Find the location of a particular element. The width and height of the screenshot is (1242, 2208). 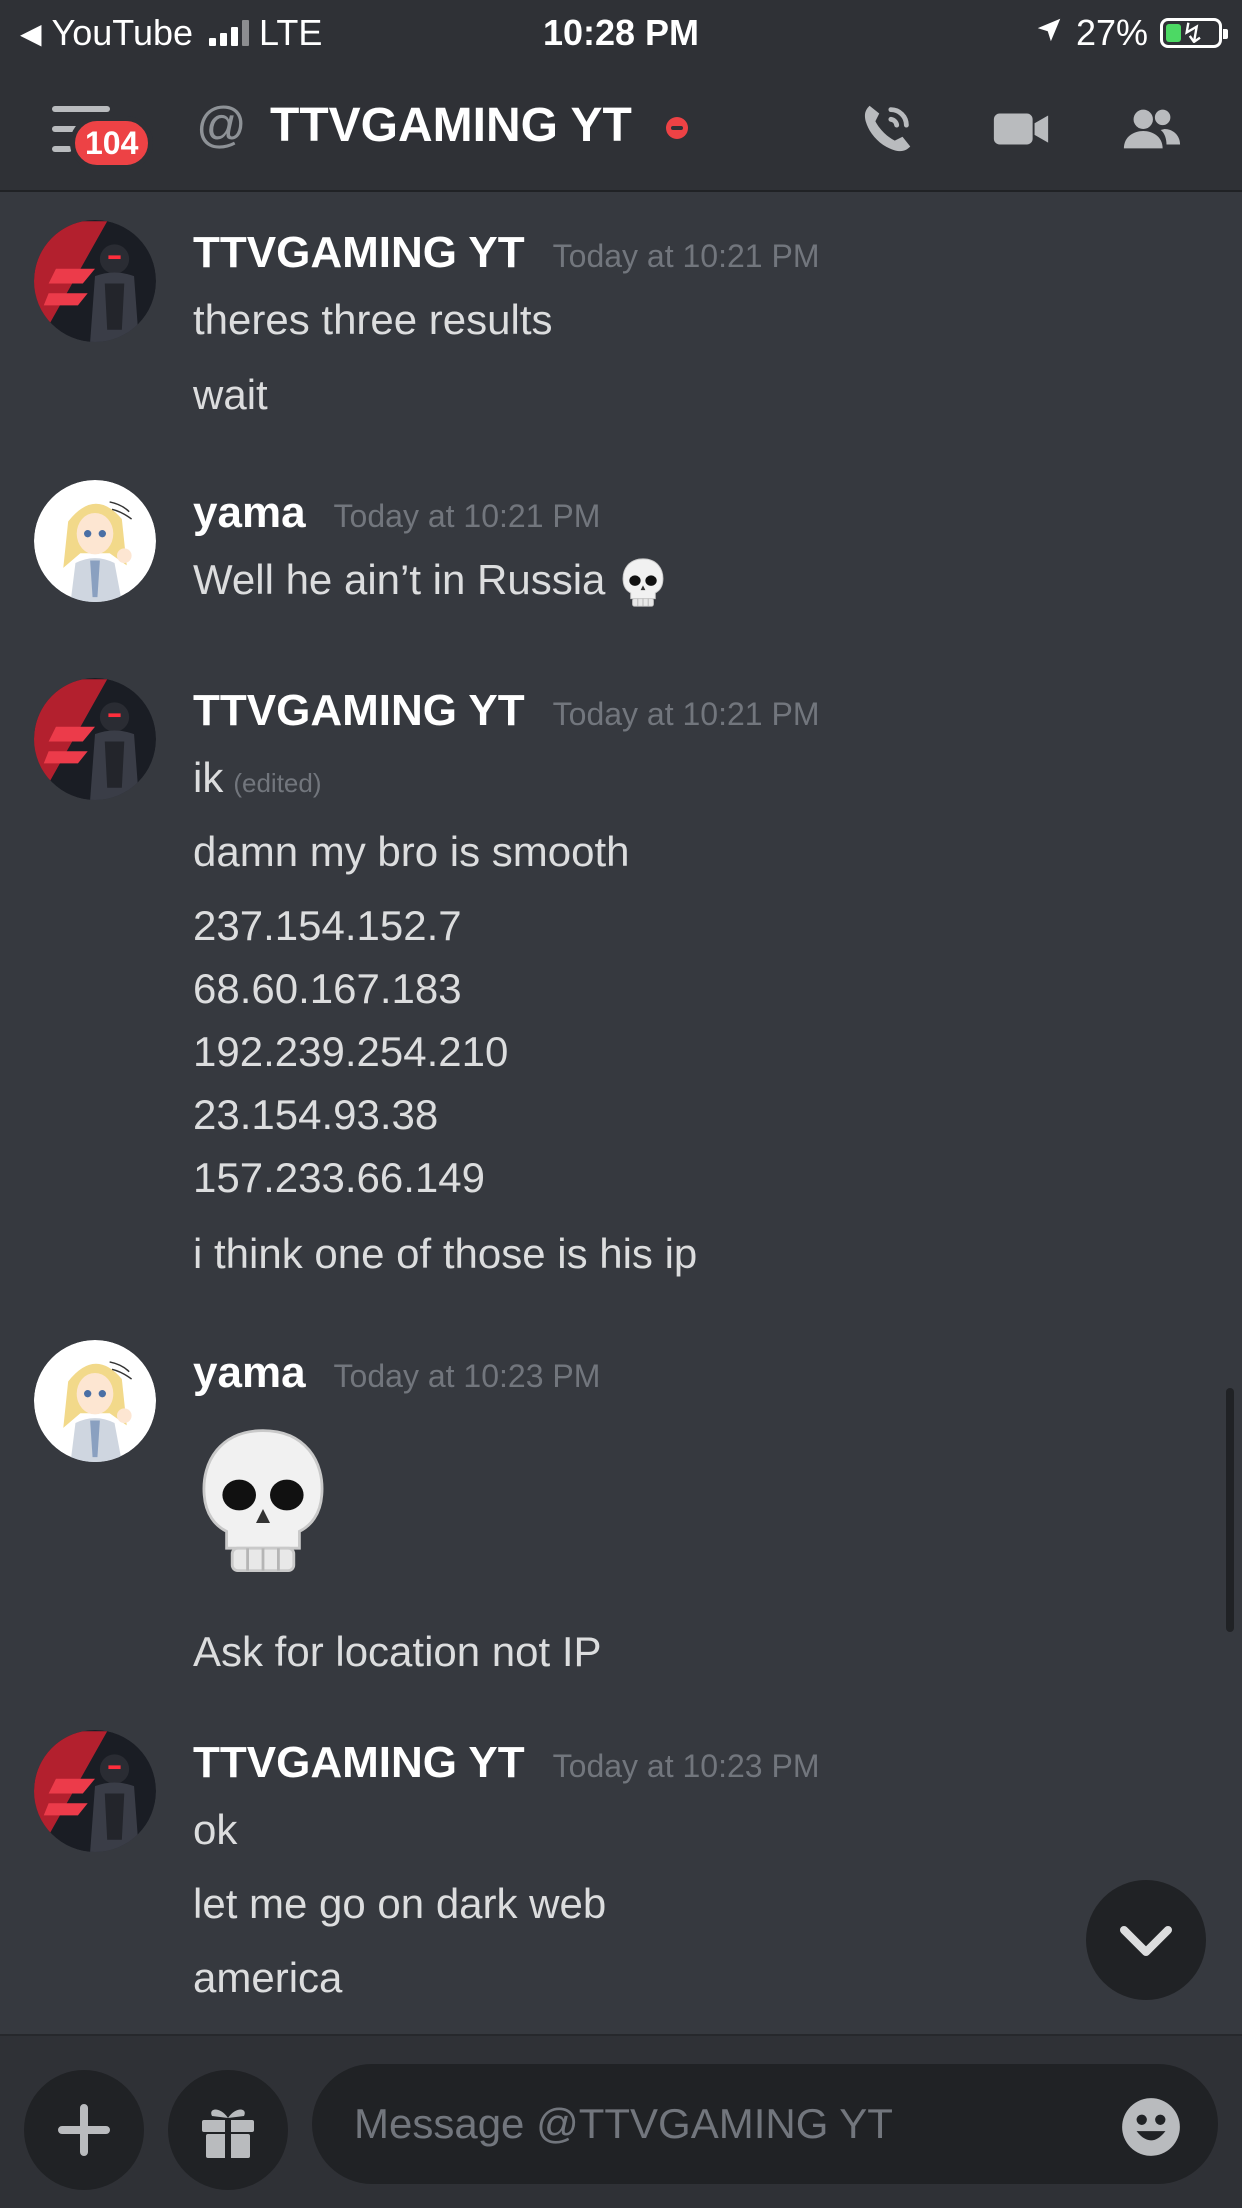

gift-icon is located at coordinates (228, 2133).